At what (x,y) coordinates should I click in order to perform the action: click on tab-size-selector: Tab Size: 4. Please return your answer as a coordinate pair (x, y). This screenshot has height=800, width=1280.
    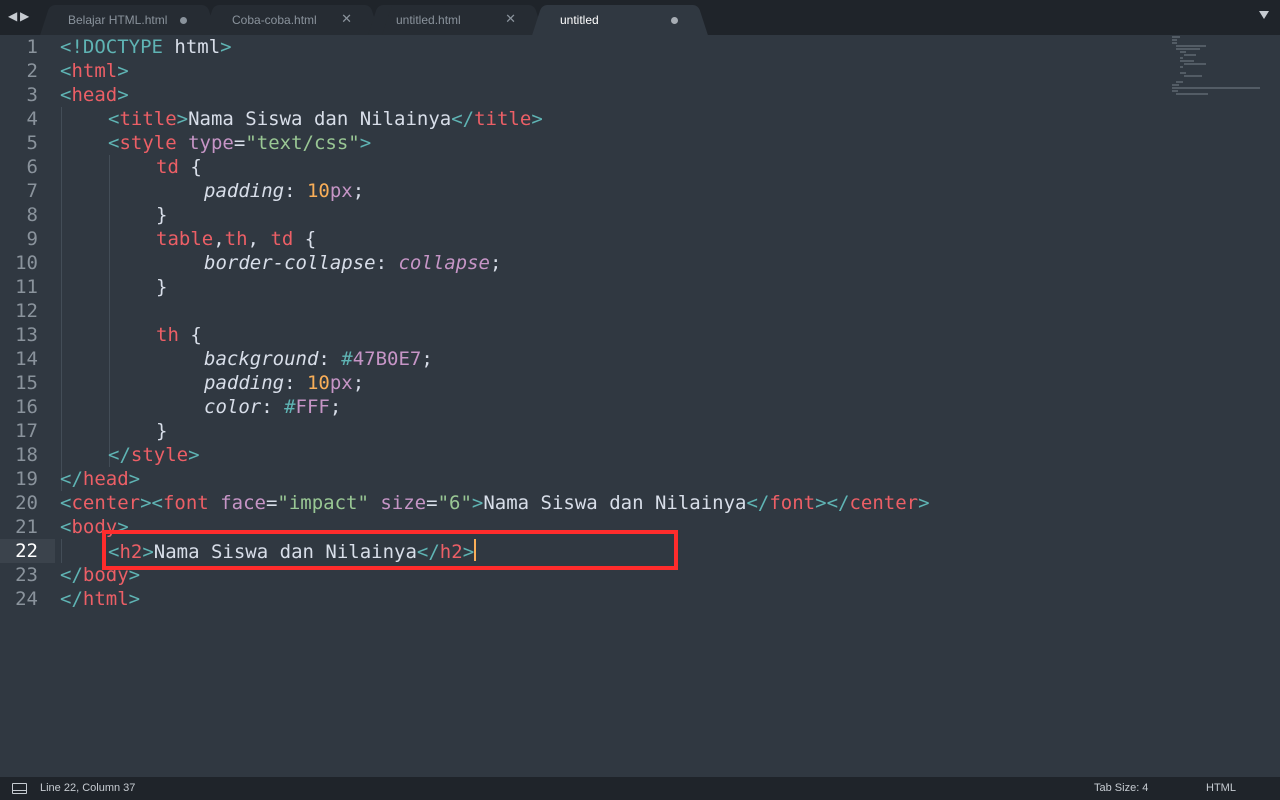
    Looking at the image, I should click on (1121, 788).